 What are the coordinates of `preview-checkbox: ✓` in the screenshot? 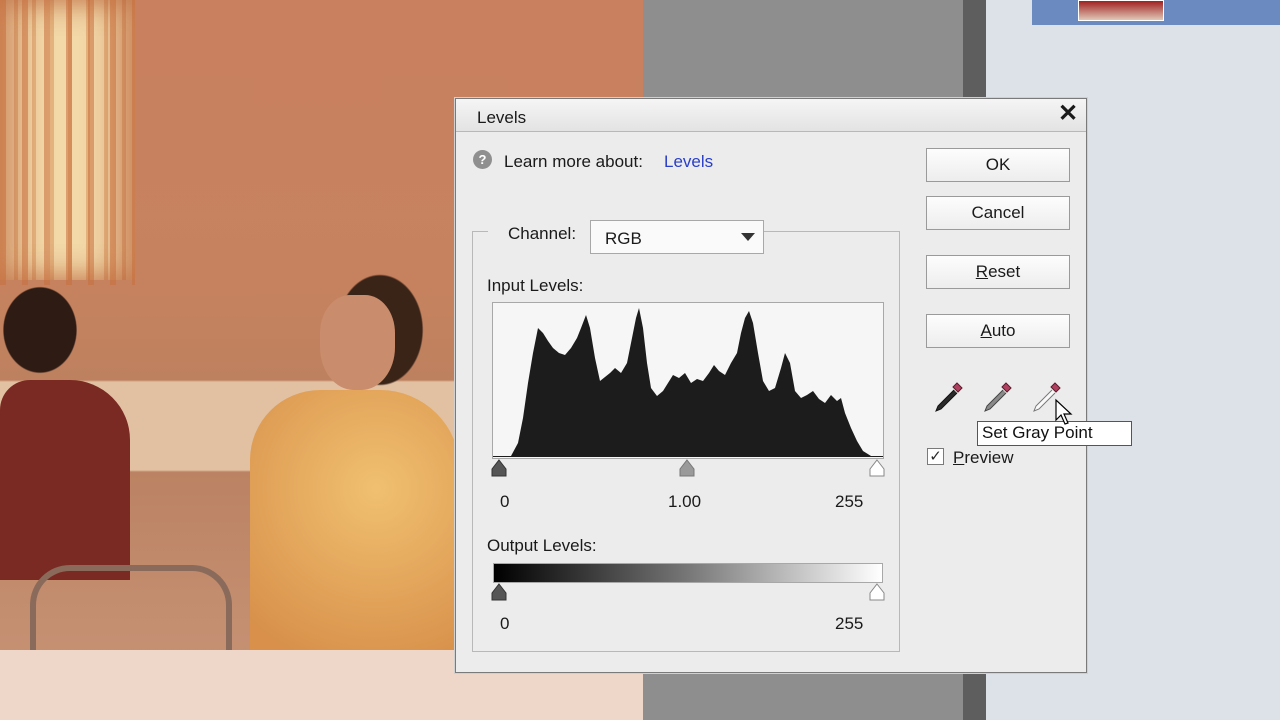 It's located at (935, 456).